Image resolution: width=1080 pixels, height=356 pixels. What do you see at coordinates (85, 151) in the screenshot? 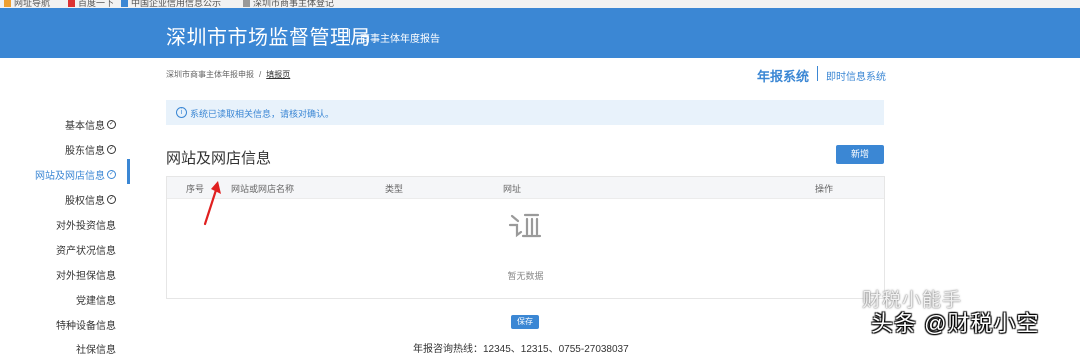
I see `sidebar-item-label: 股东信息` at bounding box center [85, 151].